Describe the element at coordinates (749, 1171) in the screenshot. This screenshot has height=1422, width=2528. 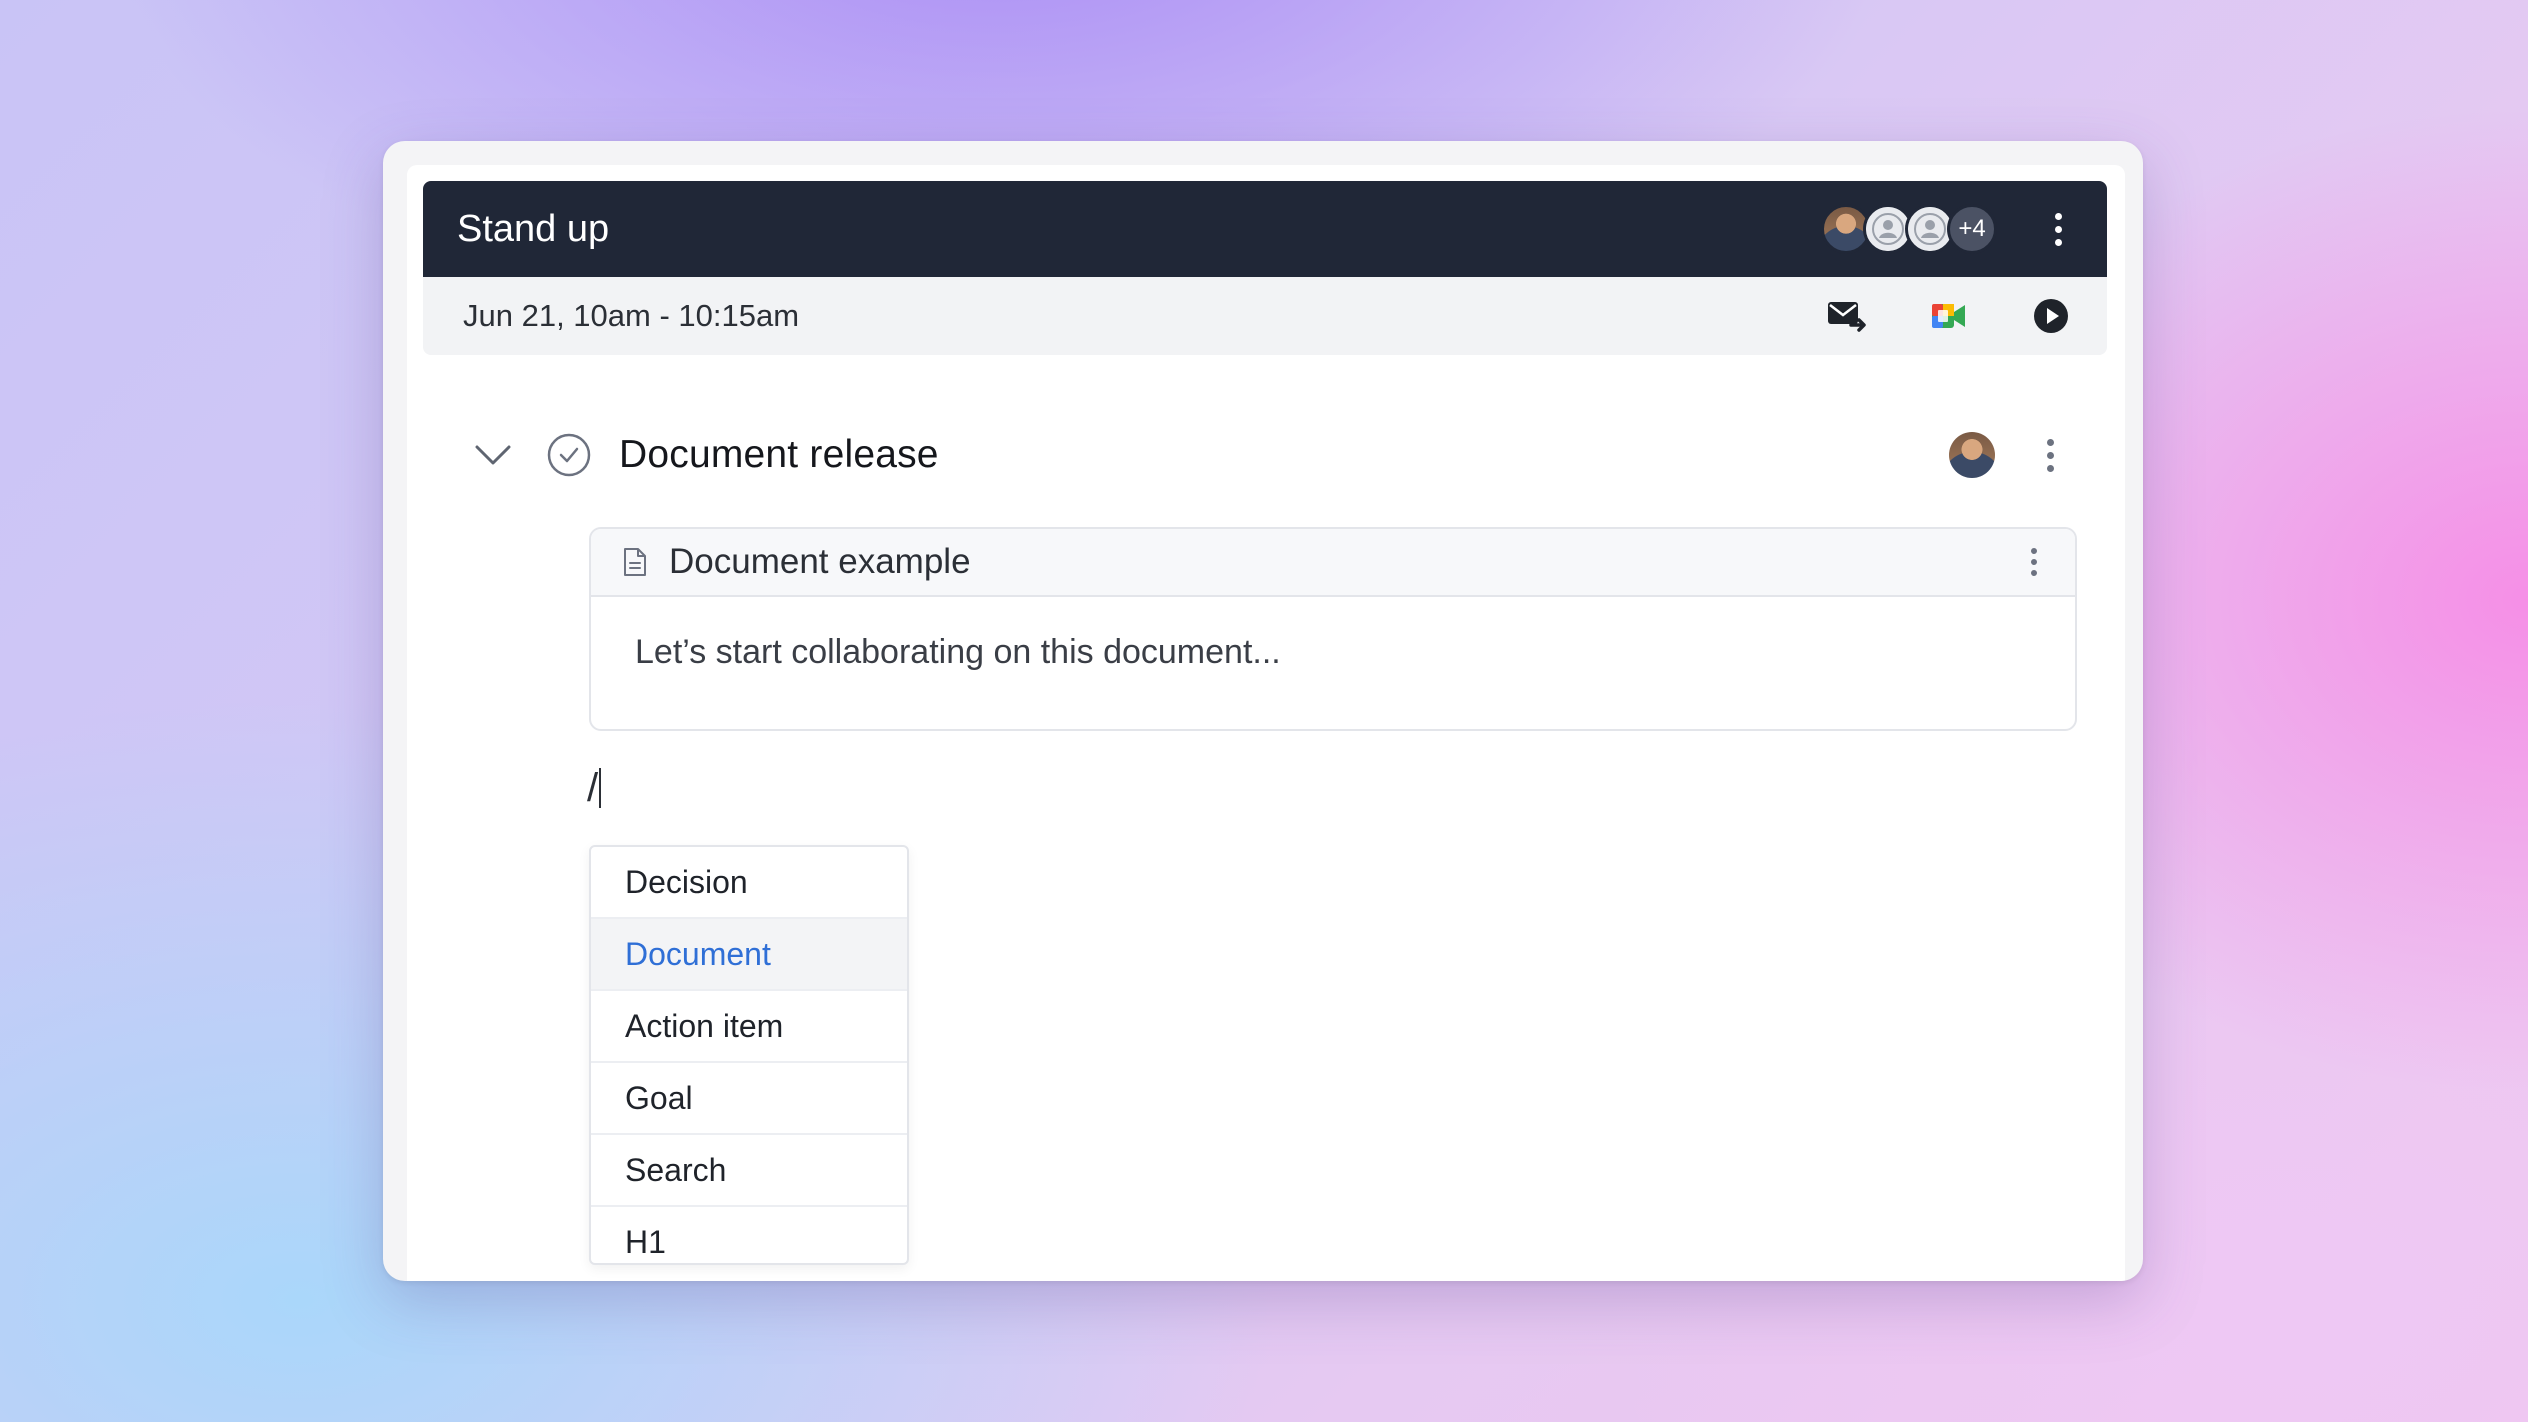
I see `menu-item-search: Search` at that location.